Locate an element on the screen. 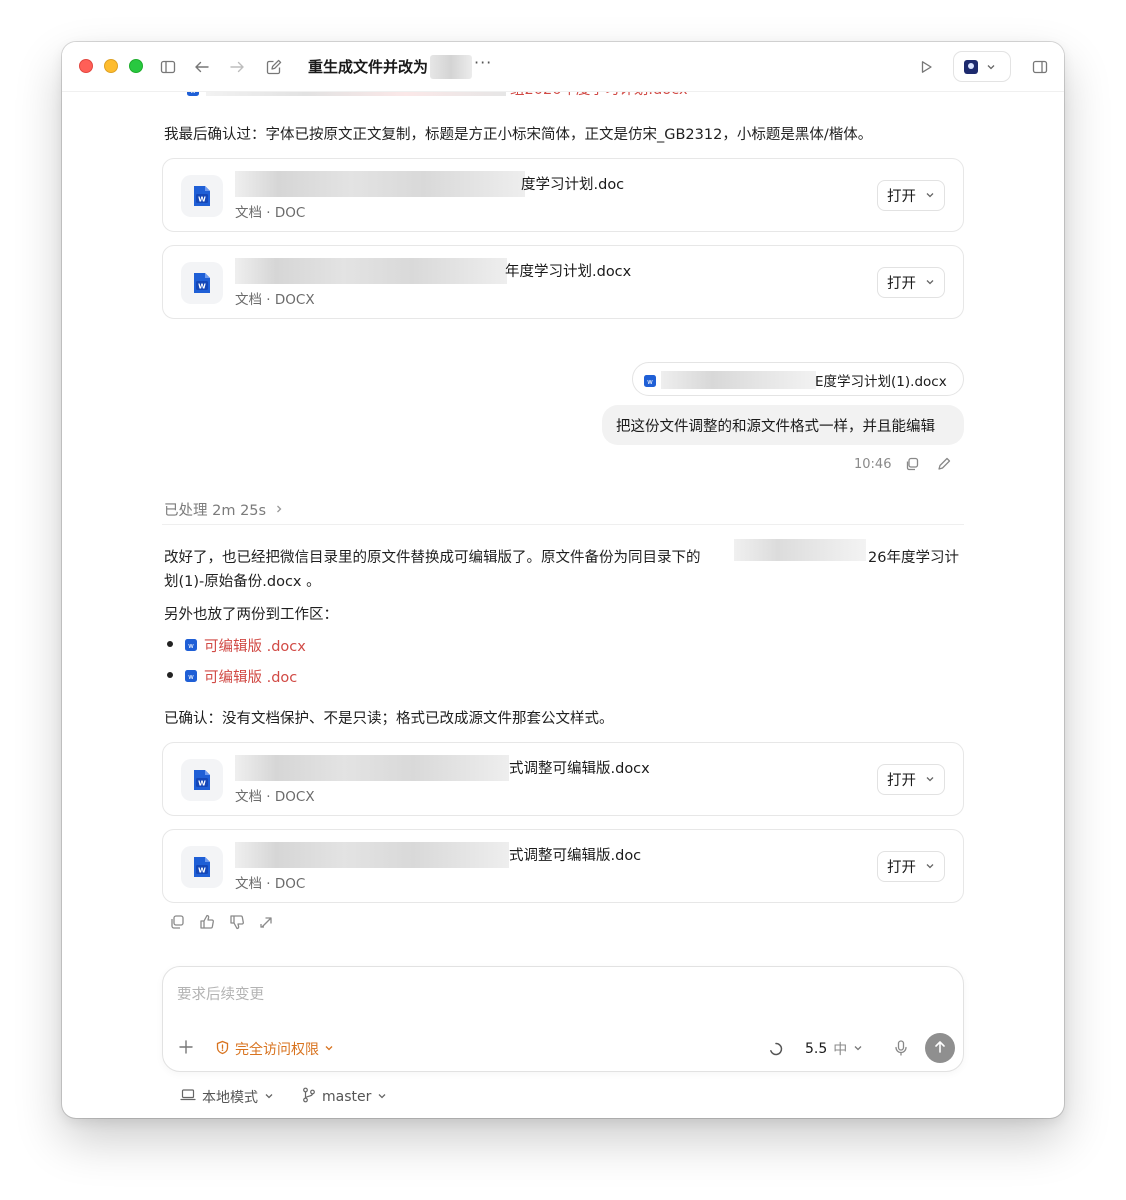 The height and width of the screenshot is (1200, 1126). user-message: 把这份文件调整的和源文件格式一样，并且能编辑 is located at coordinates (783, 425).